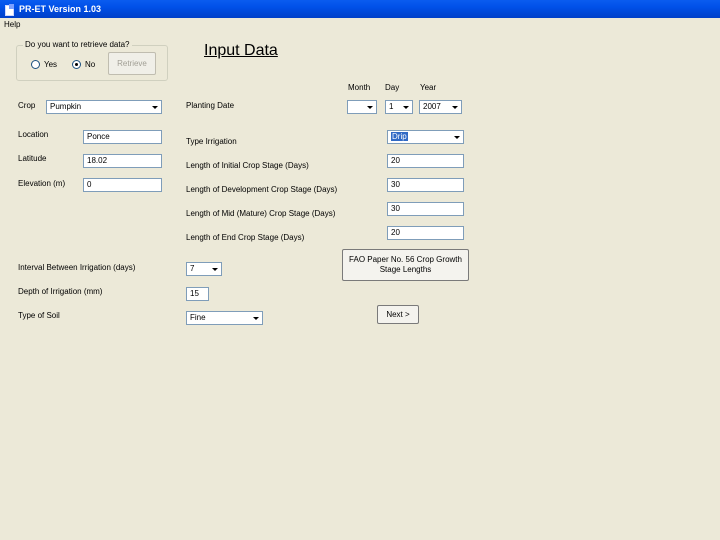  I want to click on crop-combo: Pumpkin, so click(104, 107).